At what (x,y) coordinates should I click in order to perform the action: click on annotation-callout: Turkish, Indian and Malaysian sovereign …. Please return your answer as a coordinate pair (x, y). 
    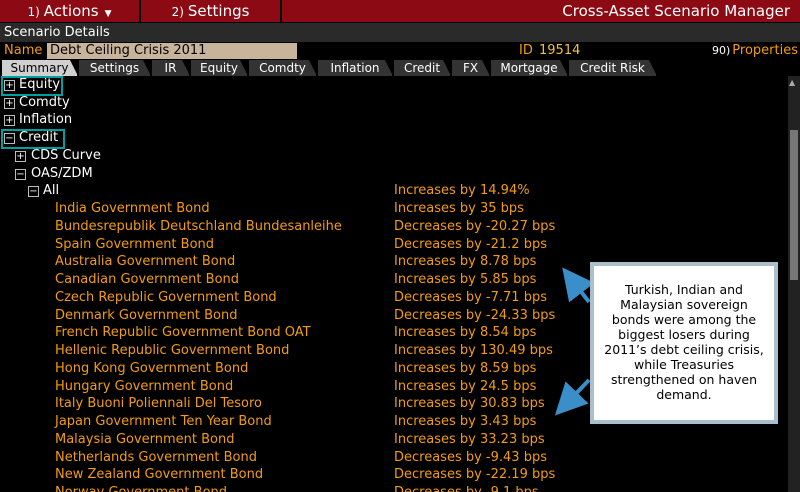
    Looking at the image, I should click on (684, 343).